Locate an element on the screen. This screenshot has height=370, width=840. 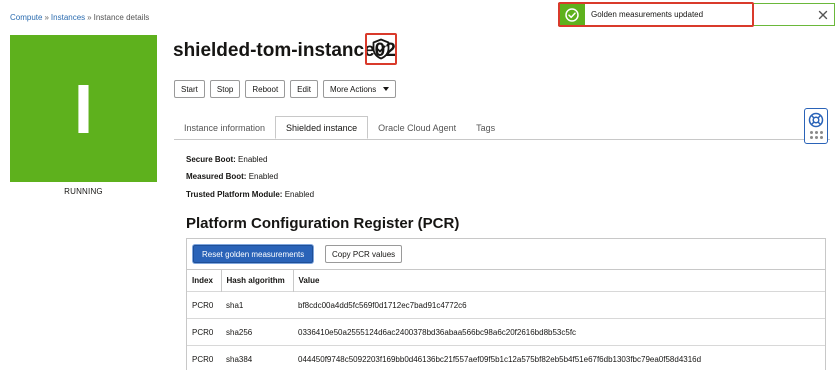
instance-status-tile: I is located at coordinates (83, 108).